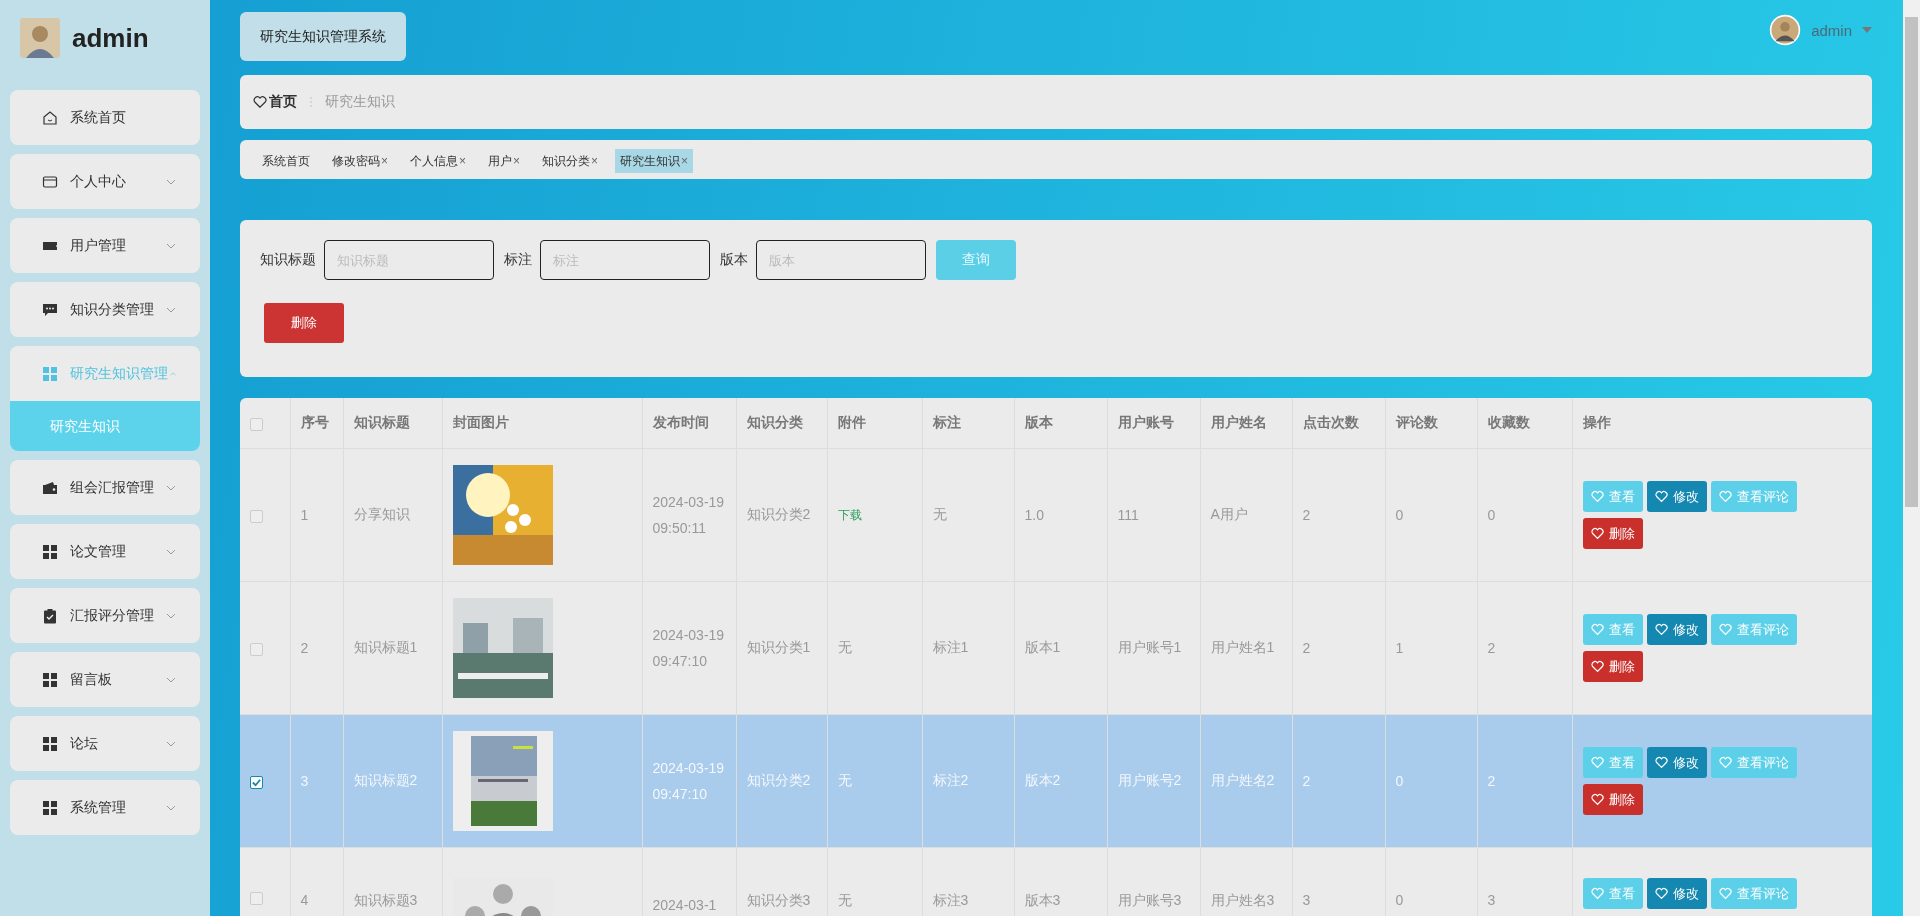 The image size is (1920, 916). I want to click on download-link: 下载, so click(849, 515).